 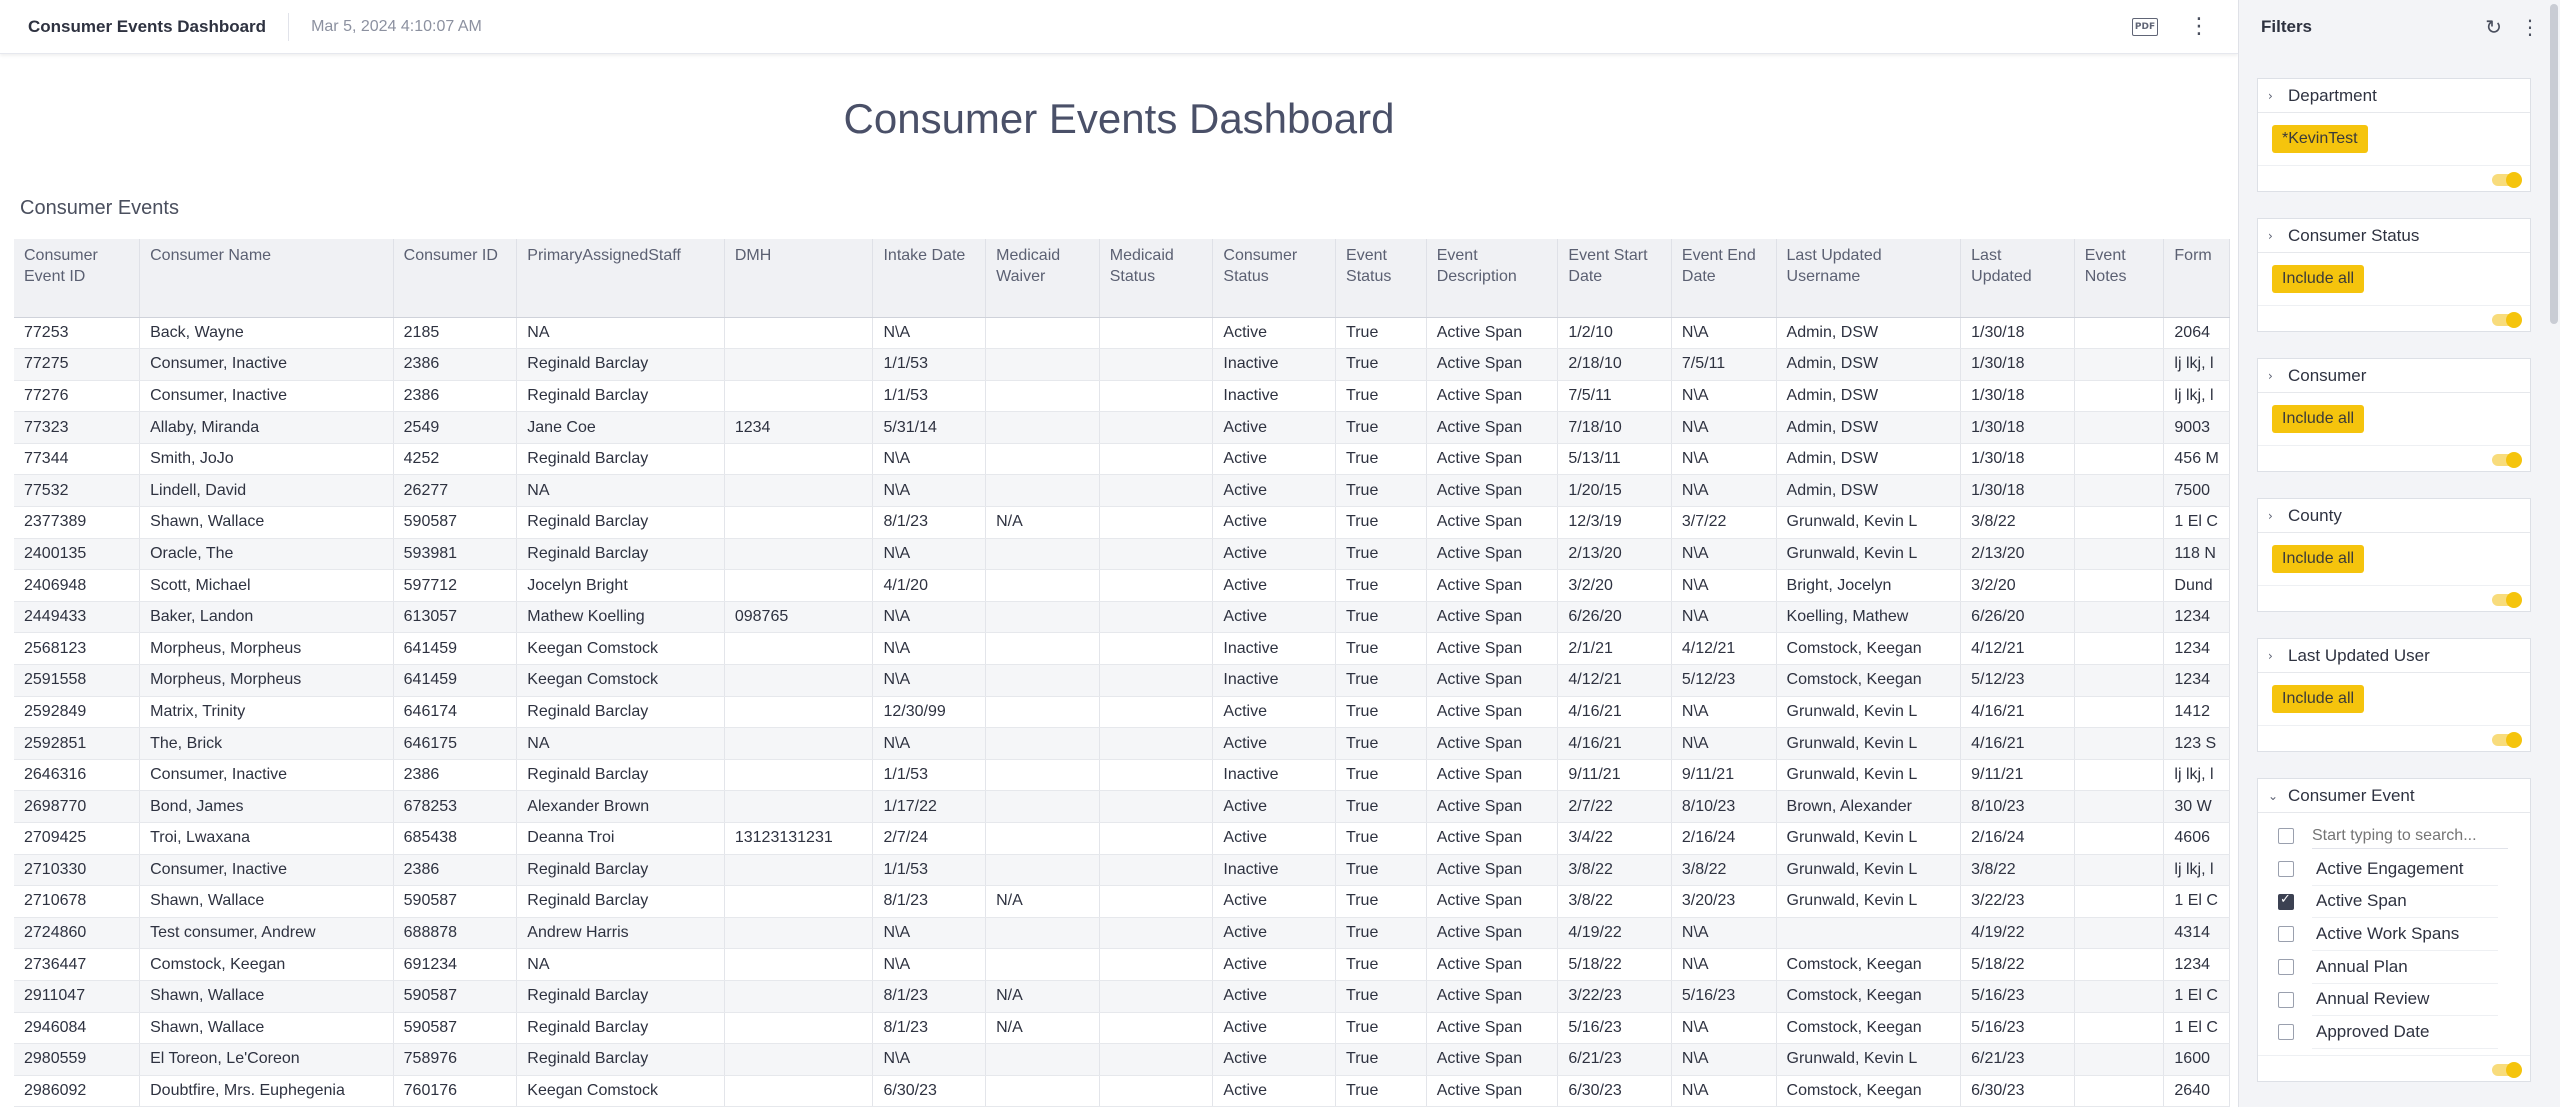 I want to click on option-item: Active Work Spans, so click(x=2394, y=934).